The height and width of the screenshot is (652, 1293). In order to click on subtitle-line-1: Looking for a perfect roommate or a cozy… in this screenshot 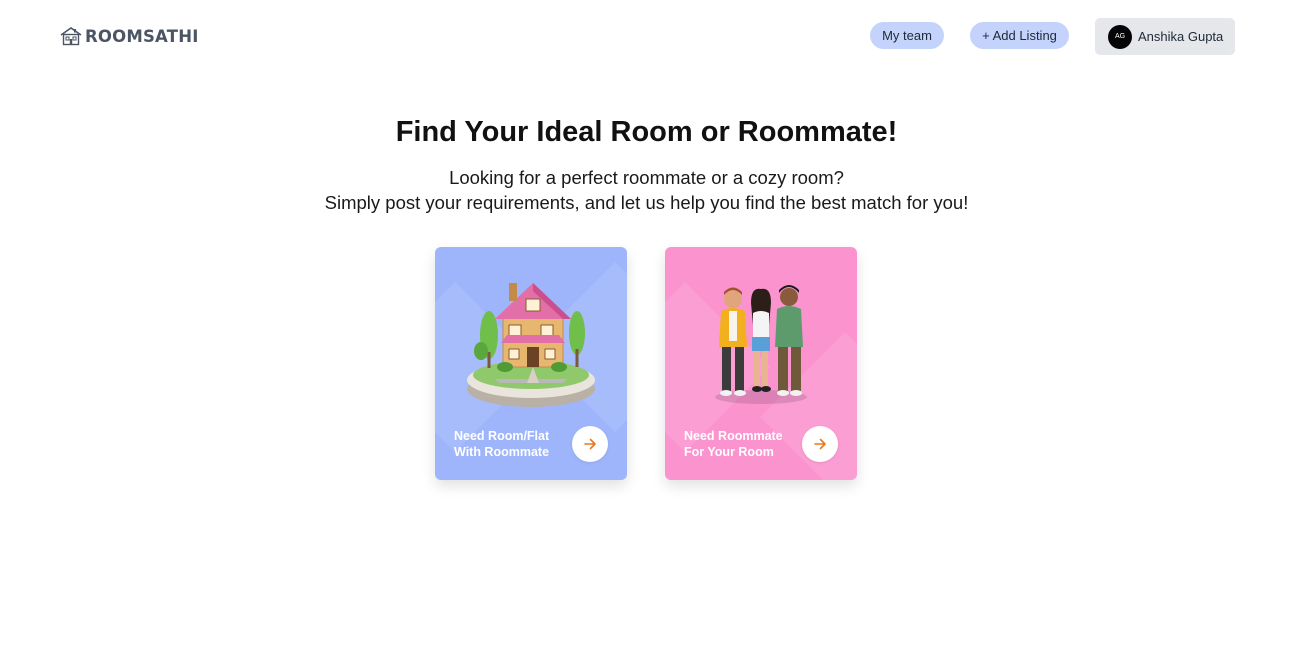, I will do `click(646, 177)`.